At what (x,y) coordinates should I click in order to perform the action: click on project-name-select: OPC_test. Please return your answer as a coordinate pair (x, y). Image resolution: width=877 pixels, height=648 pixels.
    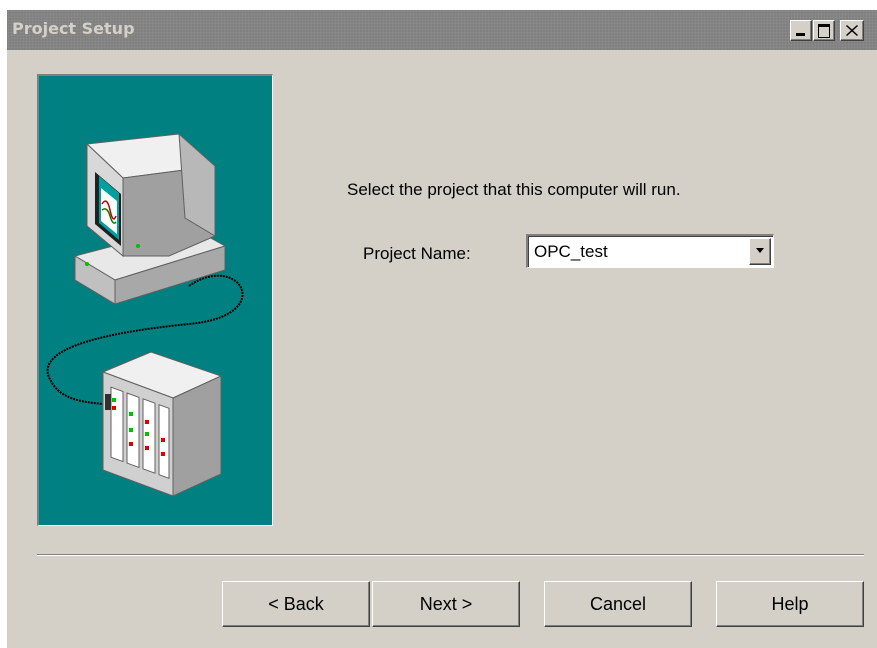
    Looking at the image, I should click on (650, 251).